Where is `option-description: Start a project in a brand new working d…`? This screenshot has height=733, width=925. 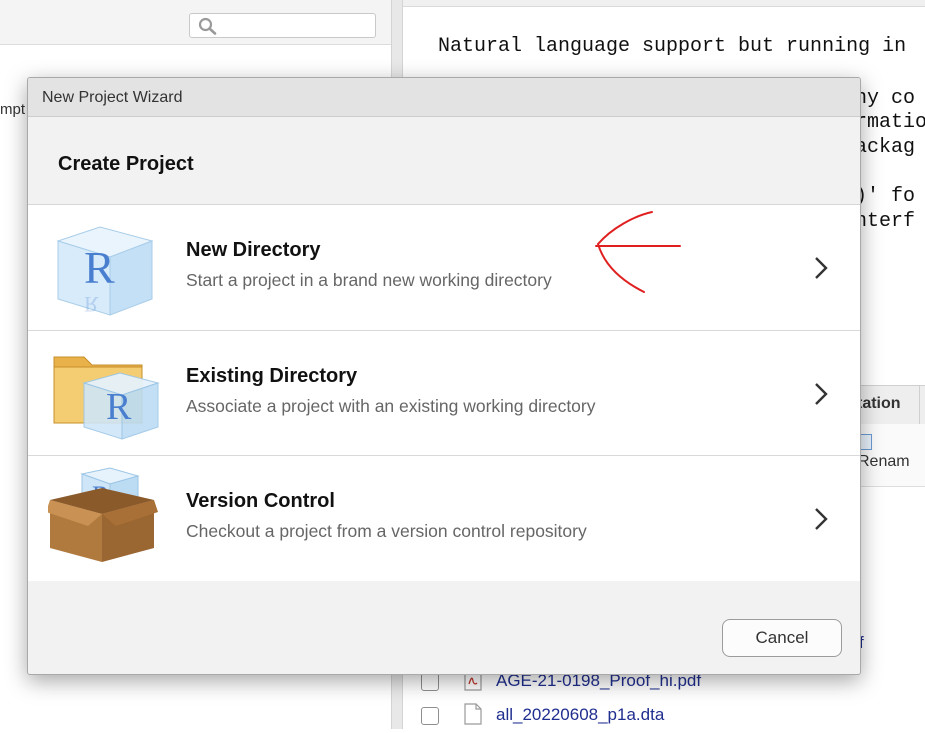 option-description: Start a project in a brand new working d… is located at coordinates (369, 280).